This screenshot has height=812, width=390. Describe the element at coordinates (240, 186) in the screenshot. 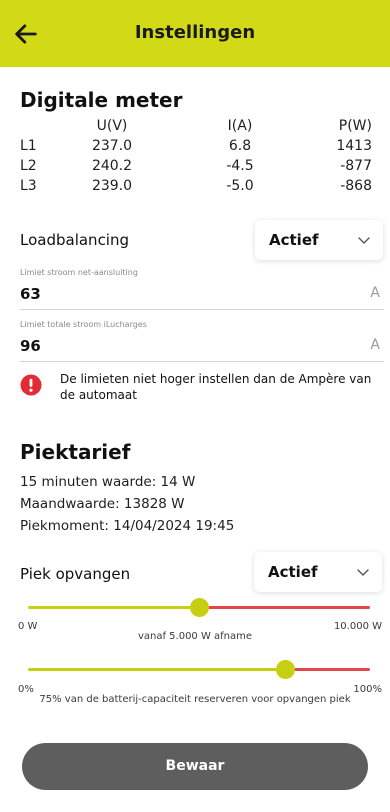

I see `current-value: -5.0` at that location.